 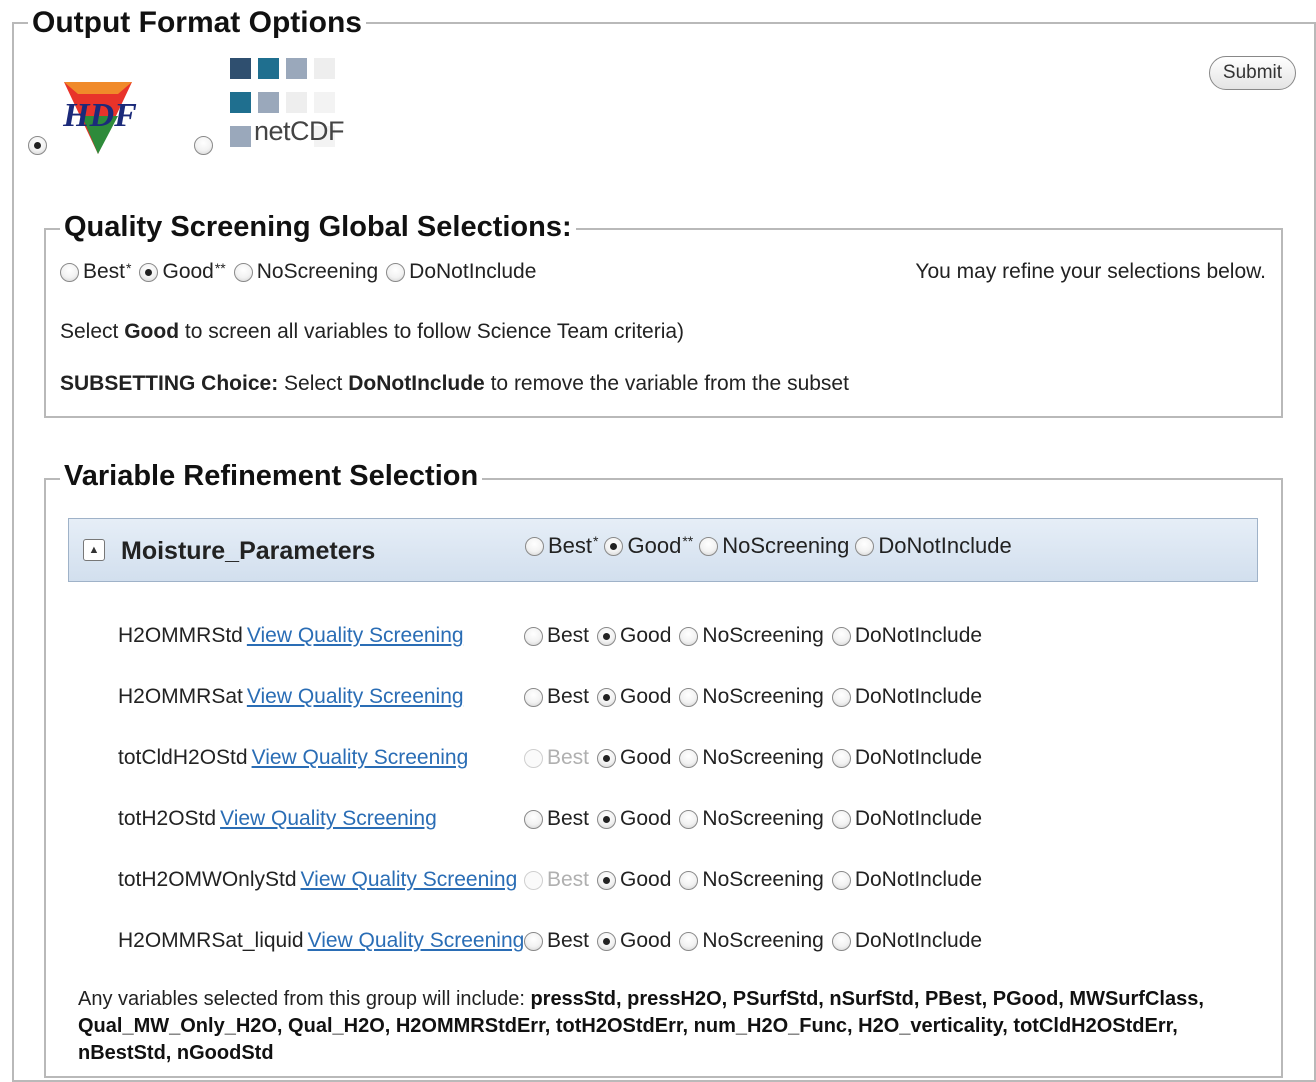 What do you see at coordinates (689, 819) in the screenshot?
I see `var-toth2ostd-noscreening-radio` at bounding box center [689, 819].